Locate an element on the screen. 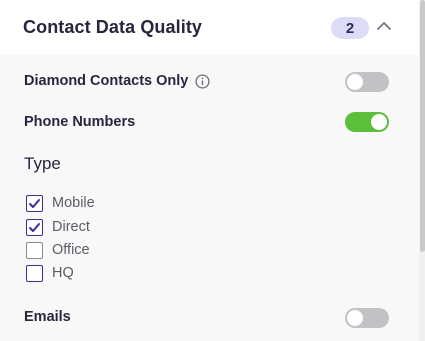 The width and height of the screenshot is (425, 341). direct-label: Direct is located at coordinates (71, 227).